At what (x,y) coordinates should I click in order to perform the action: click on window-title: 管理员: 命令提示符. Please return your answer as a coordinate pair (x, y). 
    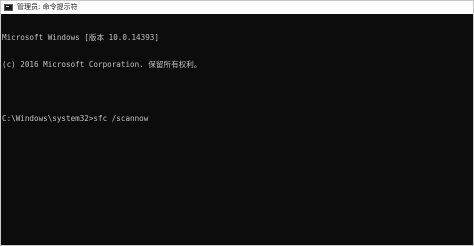
    Looking at the image, I should click on (47, 7).